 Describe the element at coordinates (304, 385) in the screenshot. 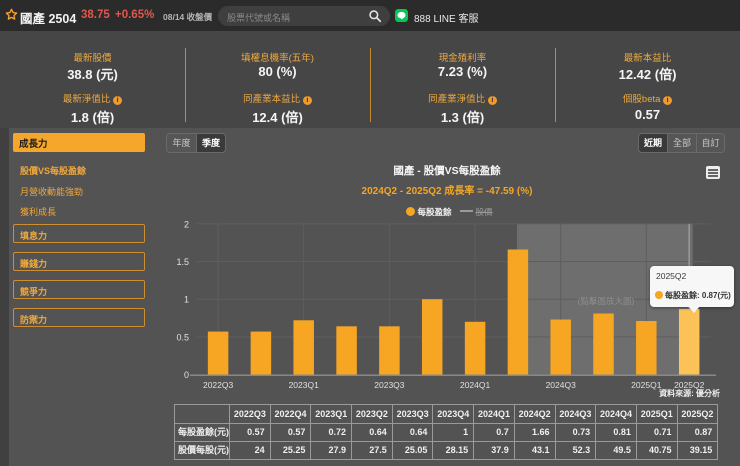

I see `svg-text: 2023Q1` at that location.